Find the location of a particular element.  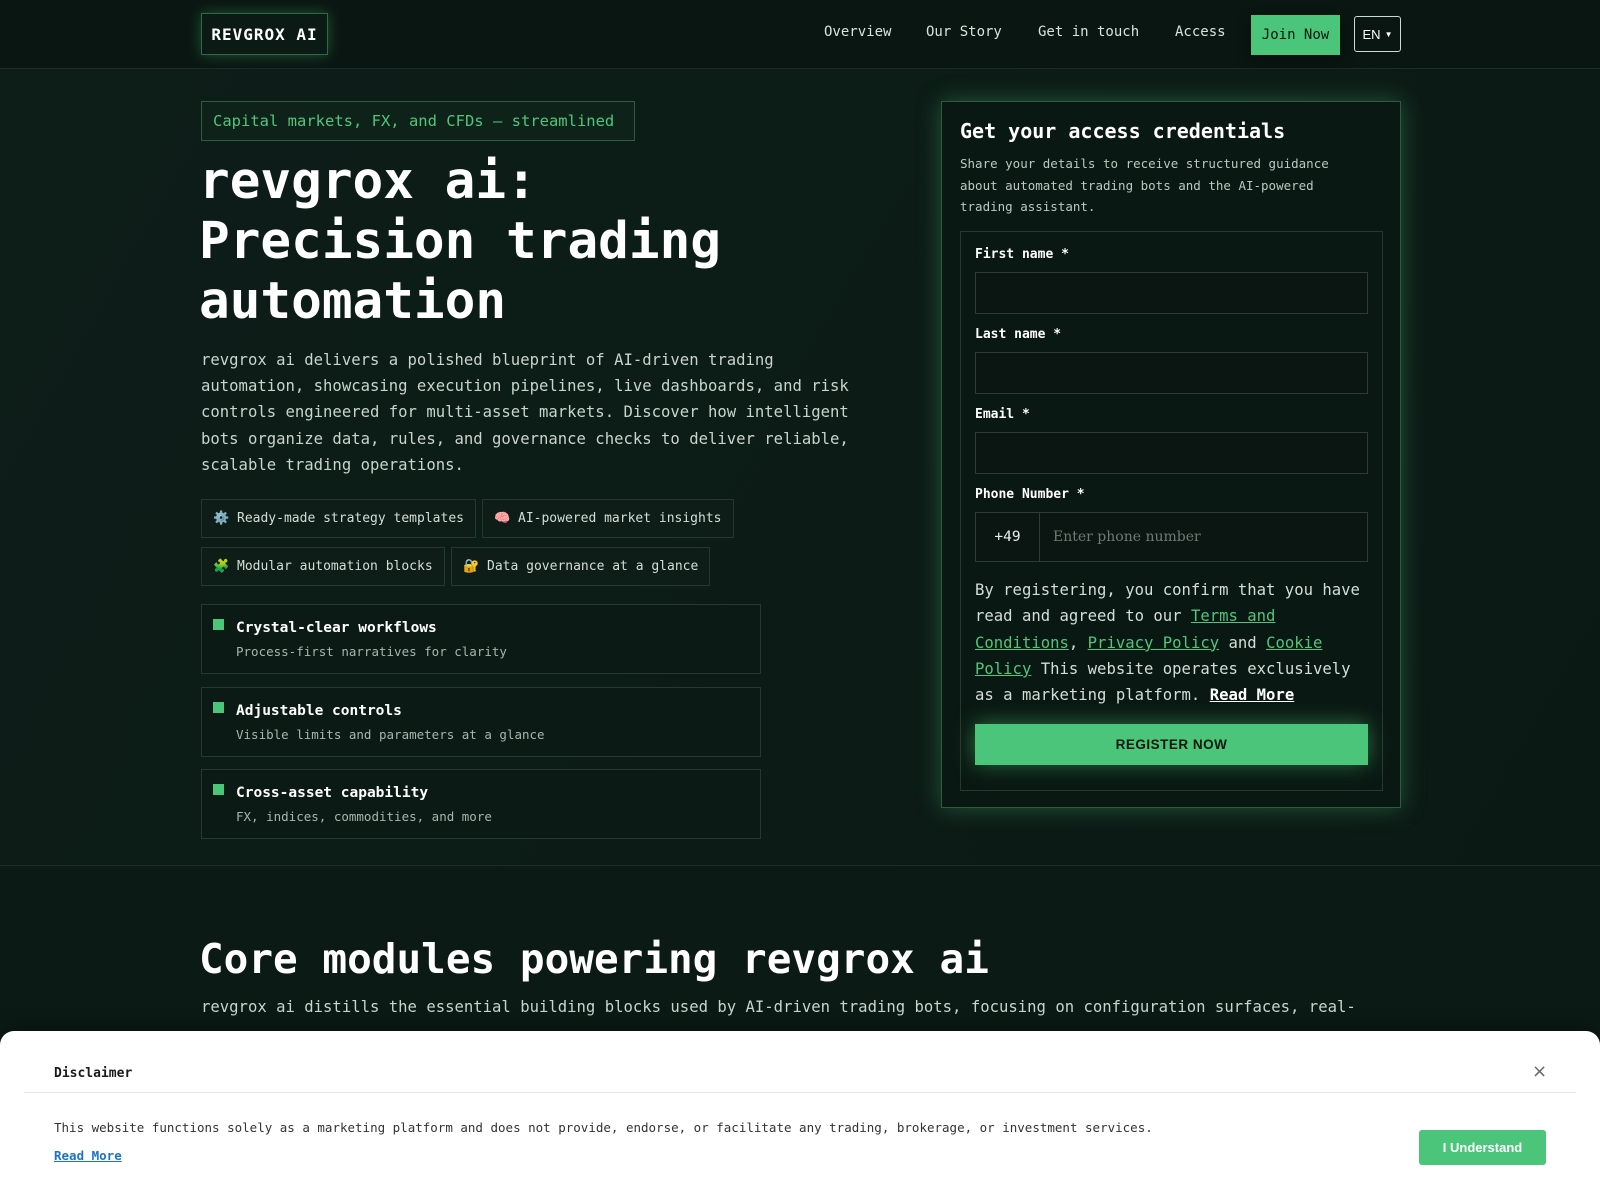

privacy-link: Privacy Policy is located at coordinates (1153, 643).